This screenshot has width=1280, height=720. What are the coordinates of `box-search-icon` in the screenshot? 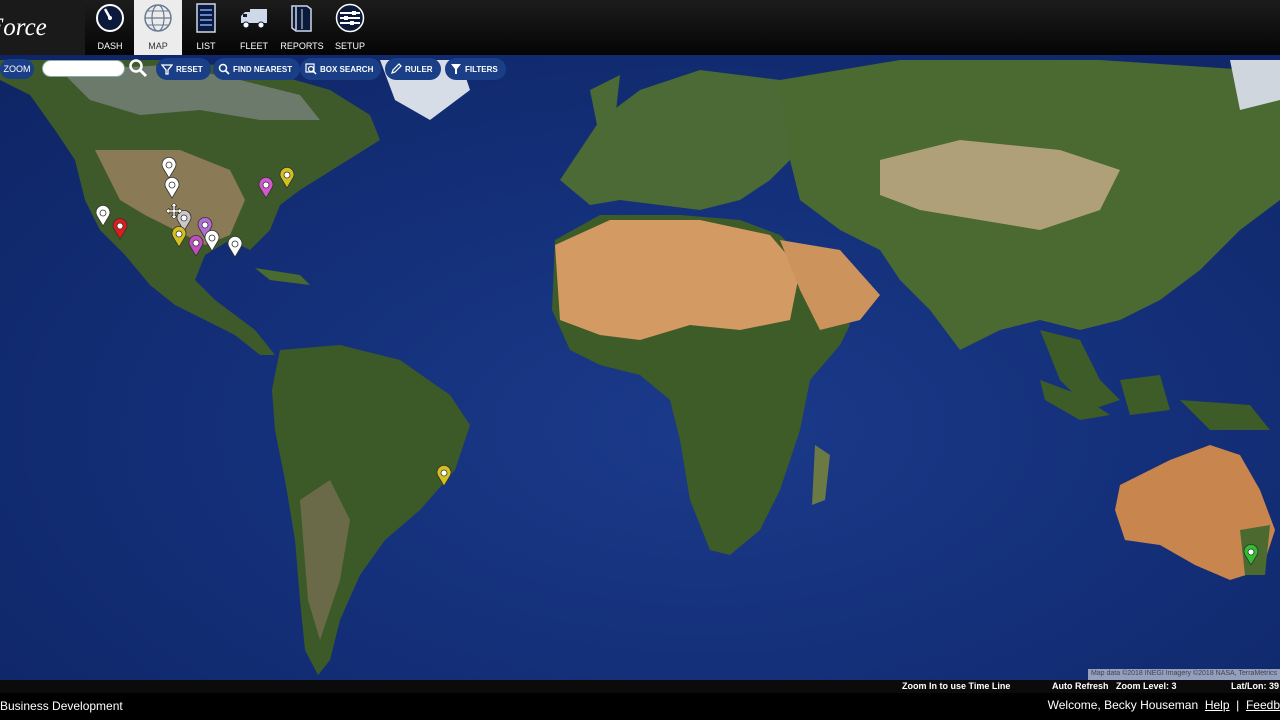 It's located at (311, 69).